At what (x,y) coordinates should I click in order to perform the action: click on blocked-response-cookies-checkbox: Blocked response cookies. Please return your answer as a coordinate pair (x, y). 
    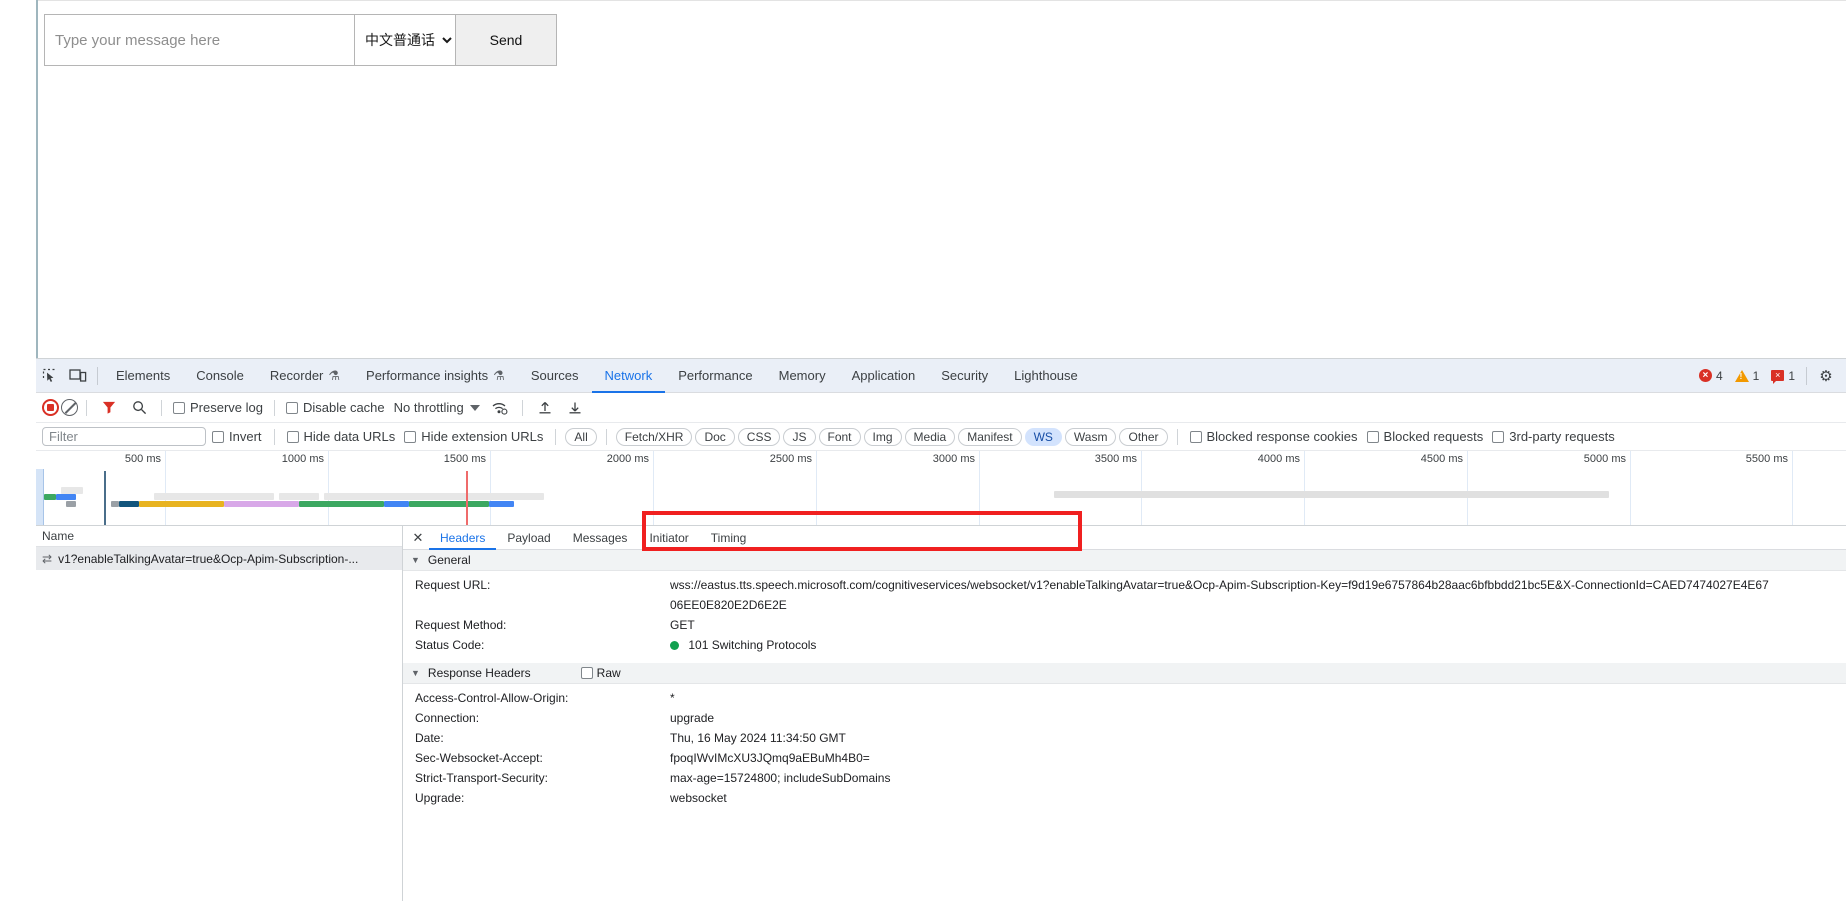
    Looking at the image, I should click on (1274, 436).